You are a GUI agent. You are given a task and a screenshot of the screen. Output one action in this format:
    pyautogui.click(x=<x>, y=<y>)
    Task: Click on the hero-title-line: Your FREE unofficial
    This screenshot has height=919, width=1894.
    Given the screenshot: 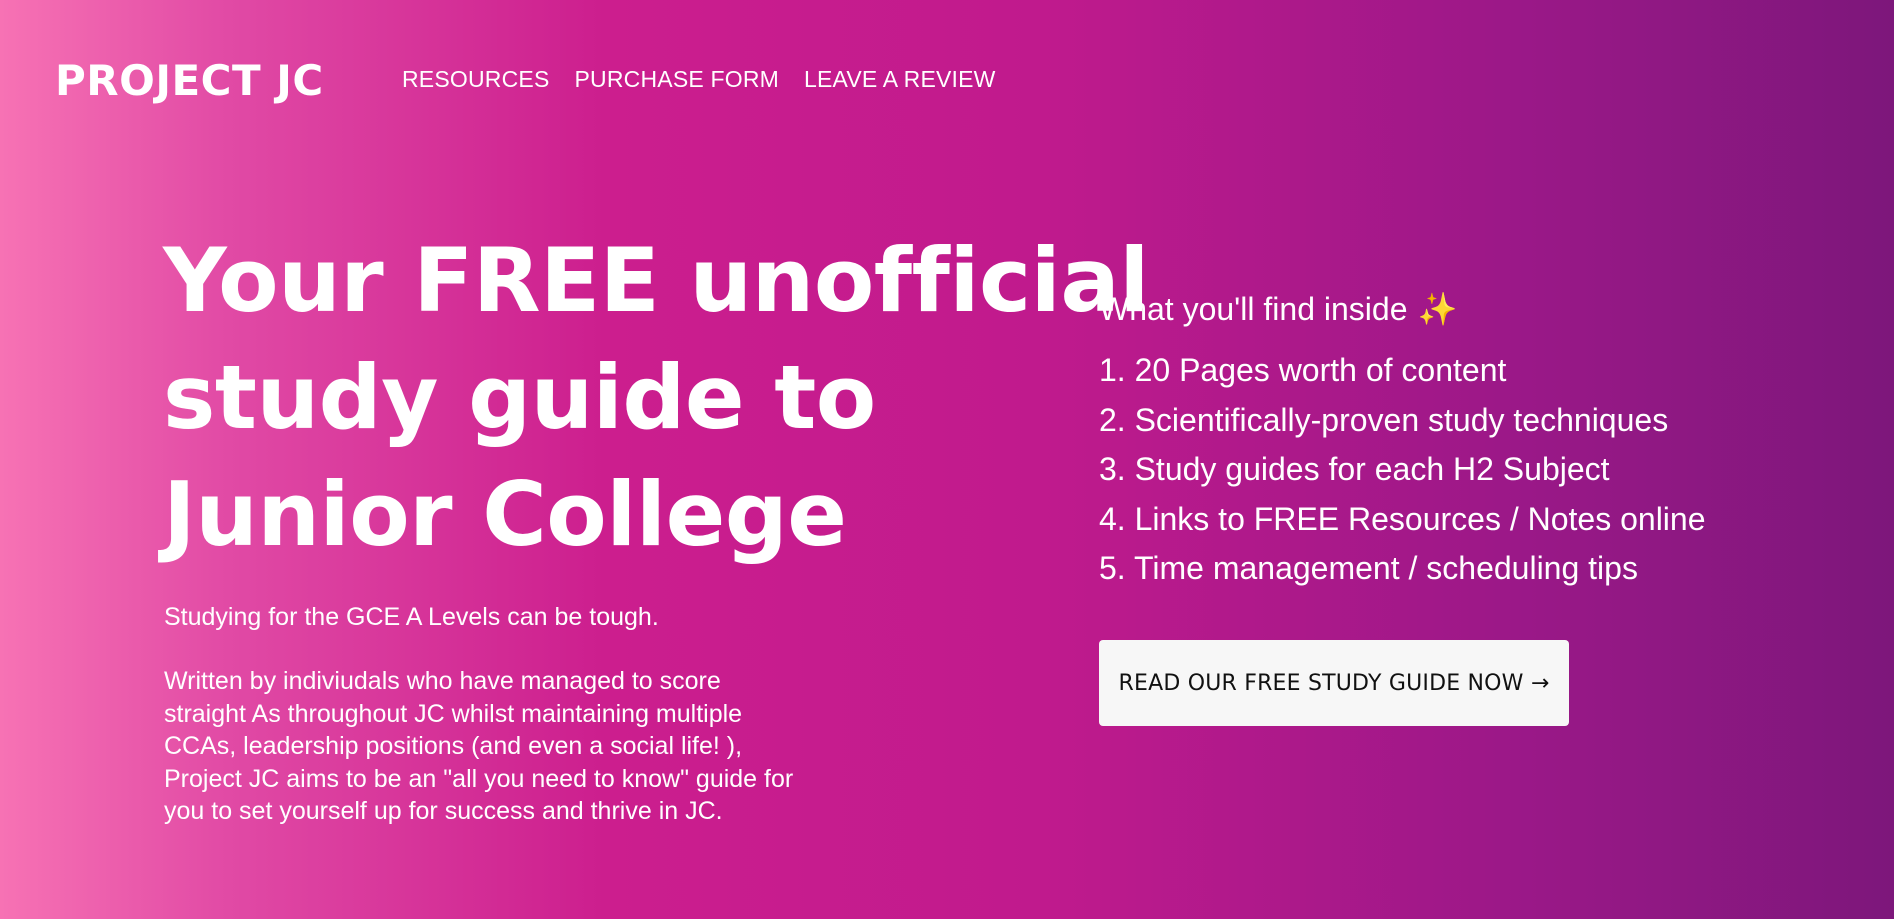 What is the action you would take?
    pyautogui.click(x=656, y=280)
    